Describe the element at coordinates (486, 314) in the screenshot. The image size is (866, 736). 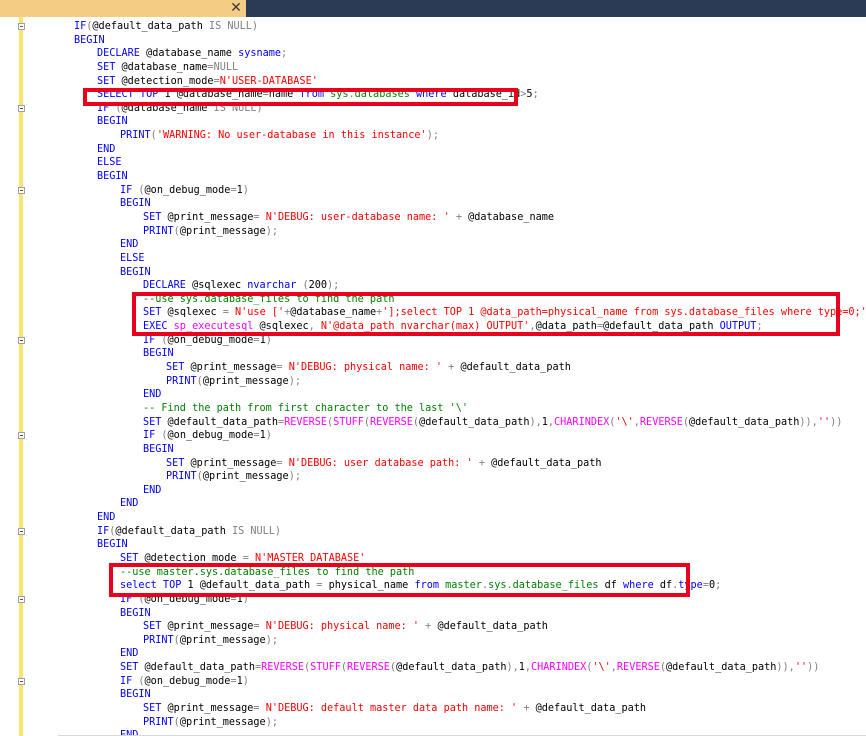
I see `highlight-box-sqlexec` at that location.